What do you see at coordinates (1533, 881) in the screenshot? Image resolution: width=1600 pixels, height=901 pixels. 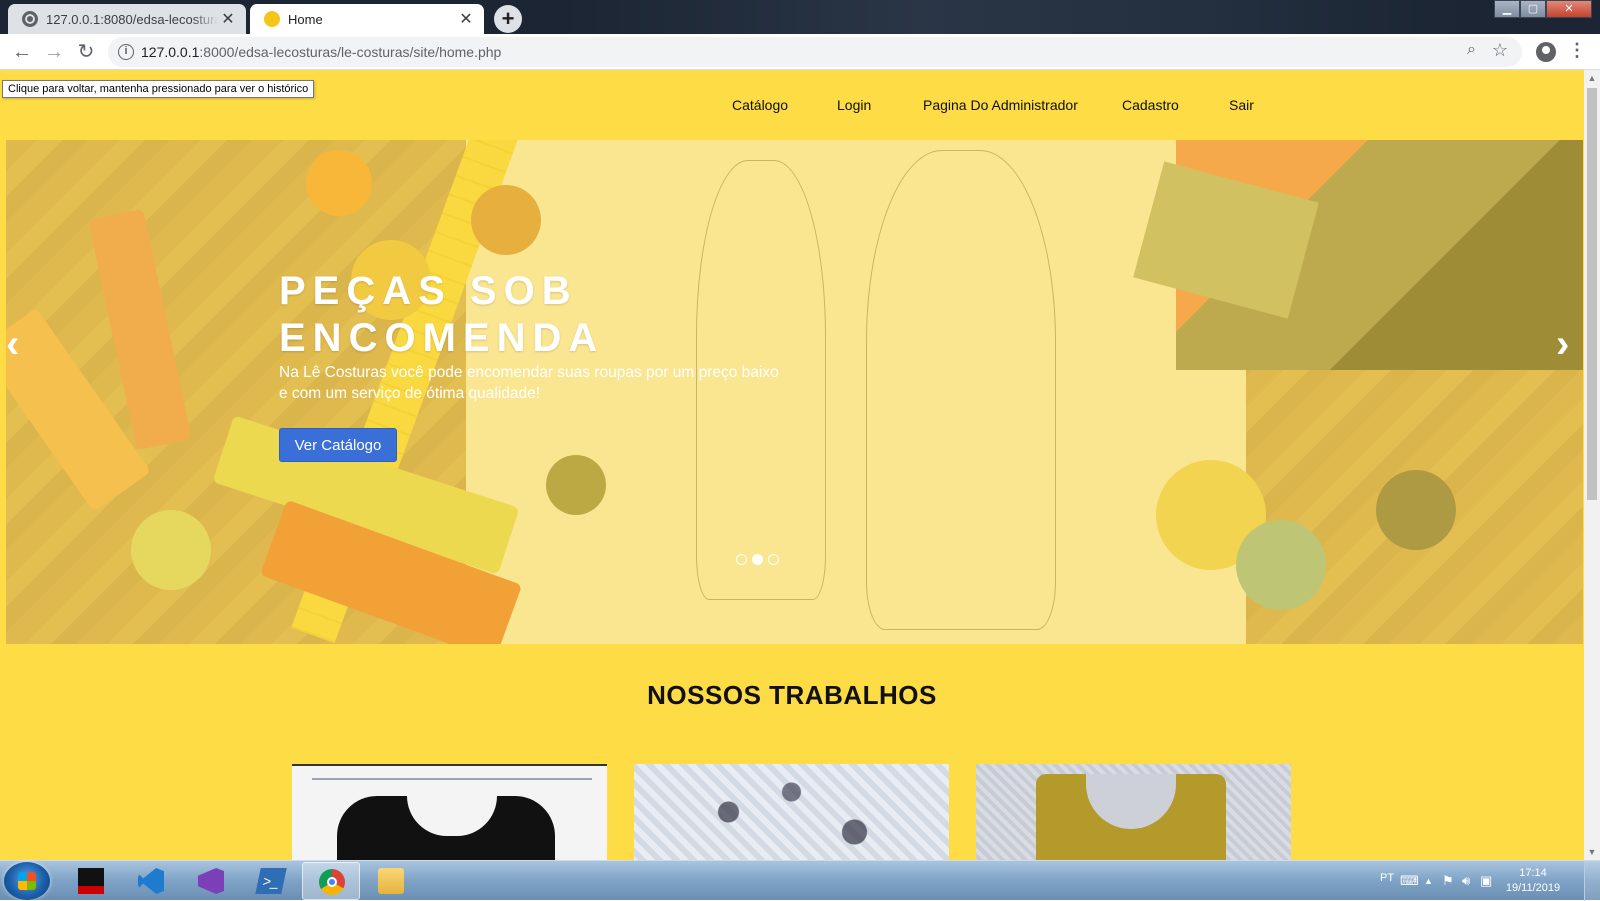 I see `taskbar-clock: 17:14 19/11/2019` at bounding box center [1533, 881].